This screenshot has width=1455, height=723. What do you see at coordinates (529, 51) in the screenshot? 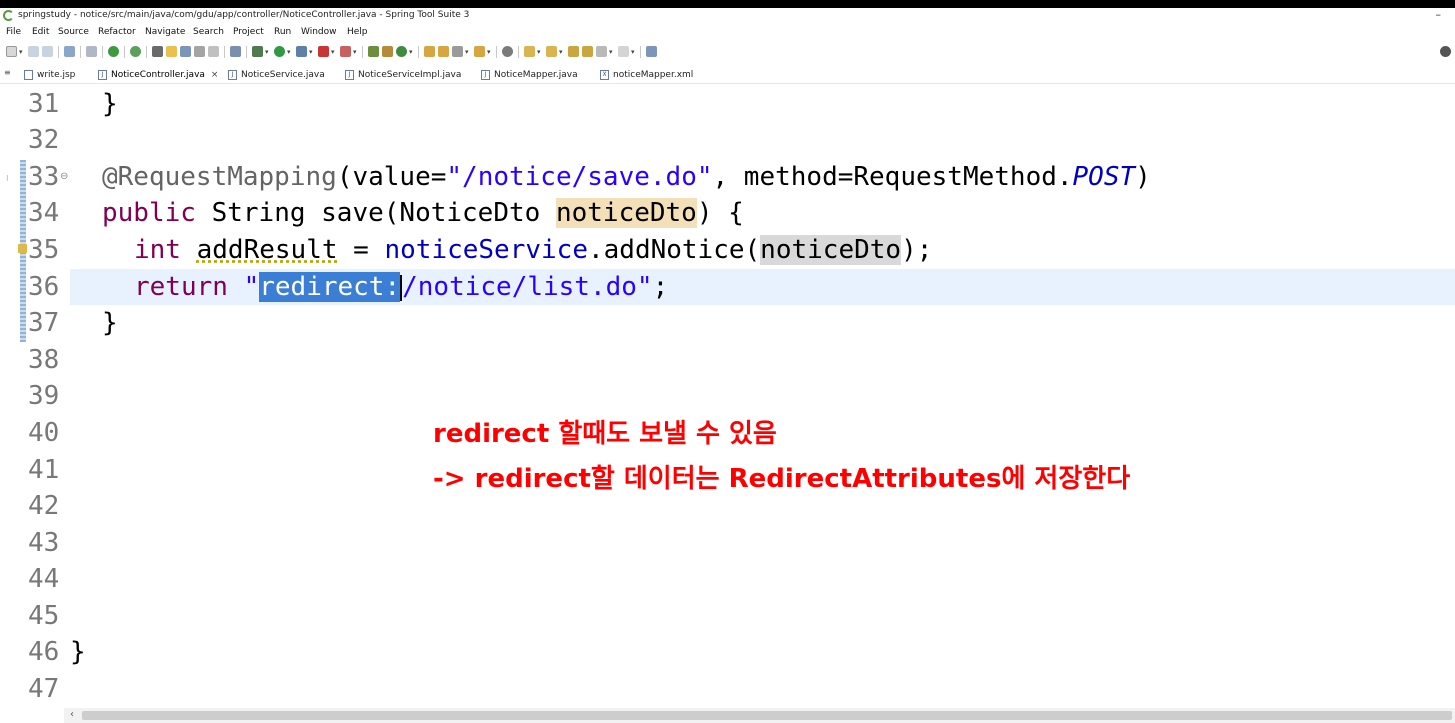
I see `next-annotation-icon` at bounding box center [529, 51].